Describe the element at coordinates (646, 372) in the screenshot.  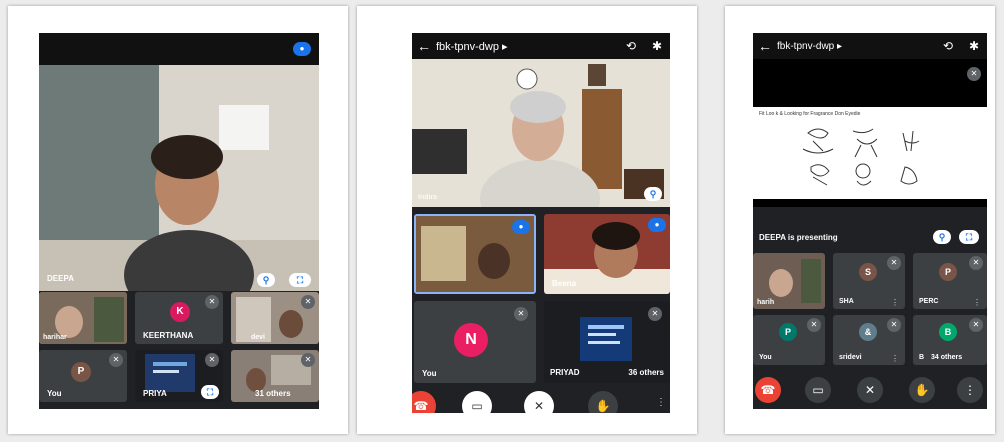
I see `others-count: 36 others` at that location.